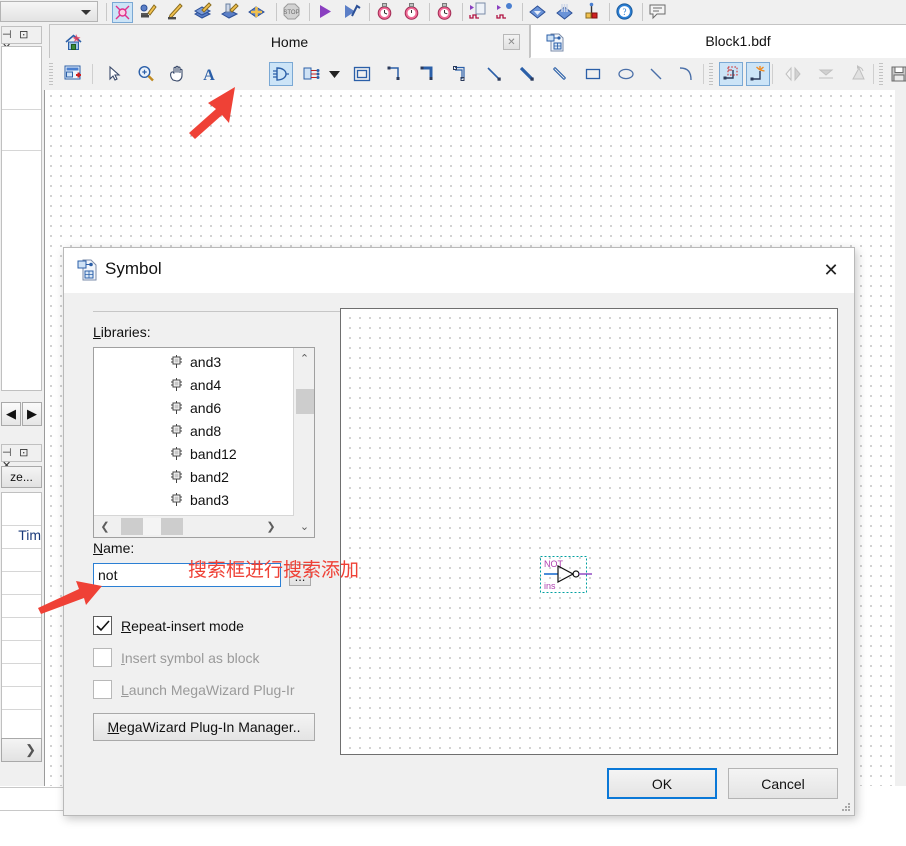  Describe the element at coordinates (193, 361) in the screenshot. I see `list-item: and3` at that location.